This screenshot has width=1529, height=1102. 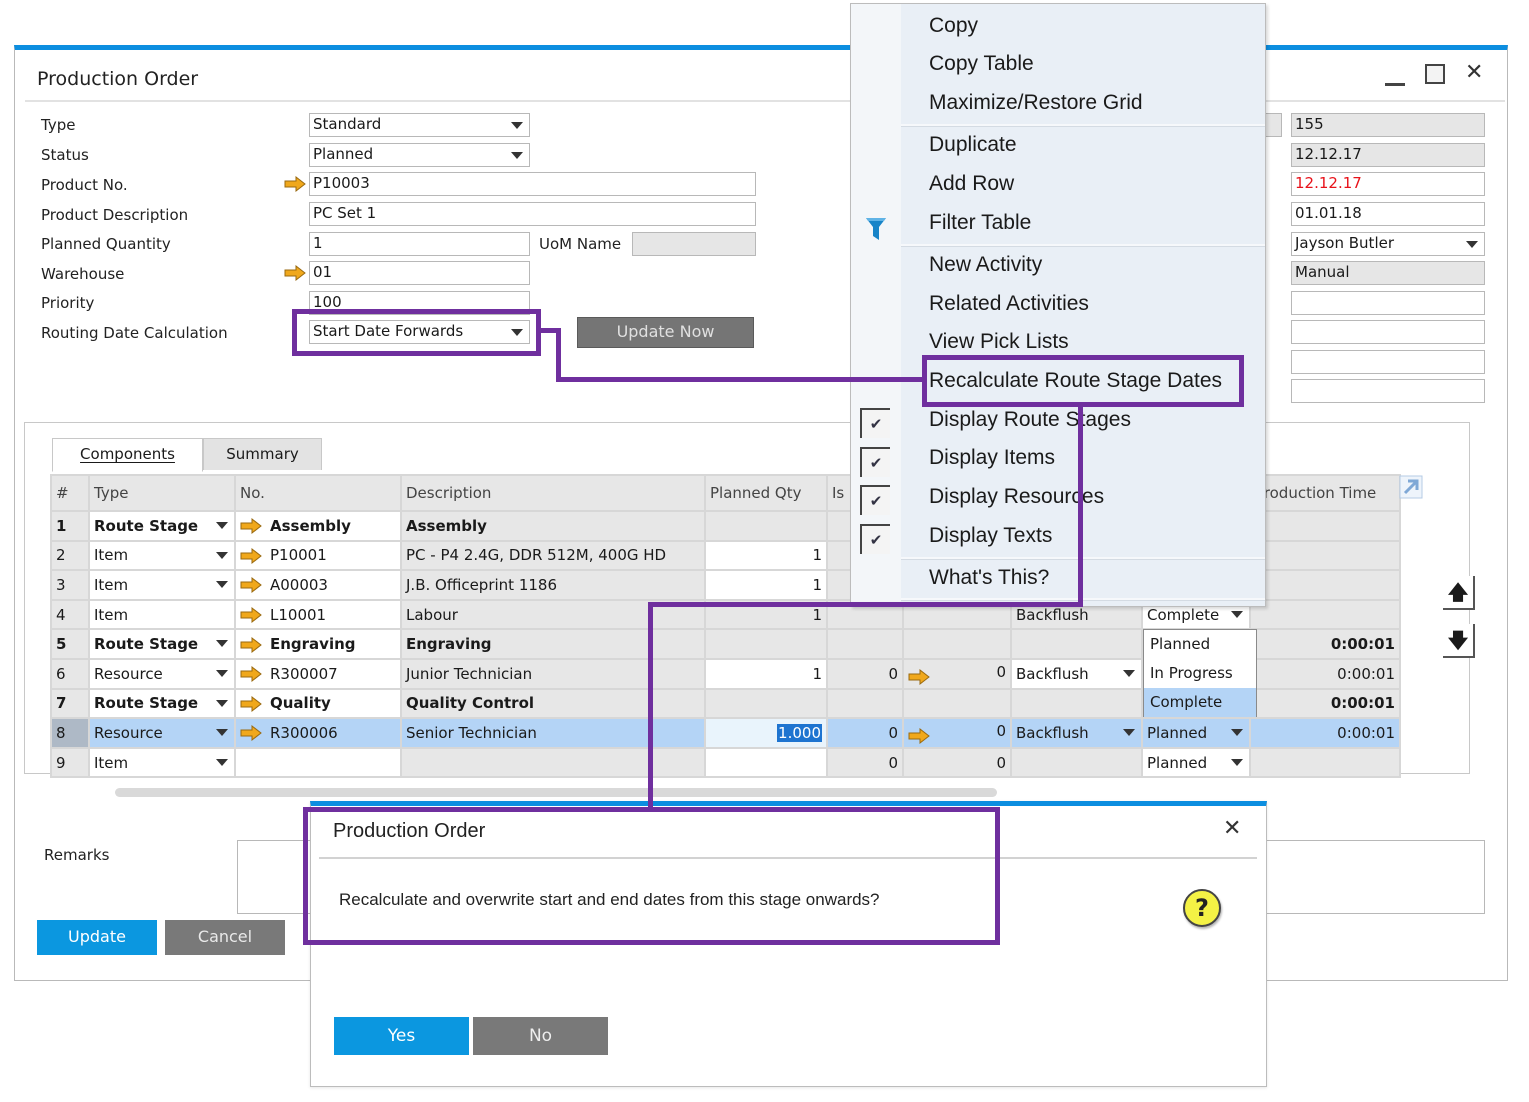 What do you see at coordinates (532, 184) in the screenshot?
I see `product-no-input: P10003` at bounding box center [532, 184].